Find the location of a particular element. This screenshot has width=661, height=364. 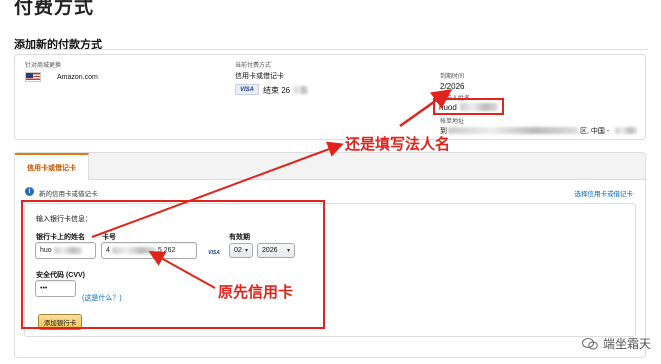

watermark: 端坐霜天 is located at coordinates (616, 343).